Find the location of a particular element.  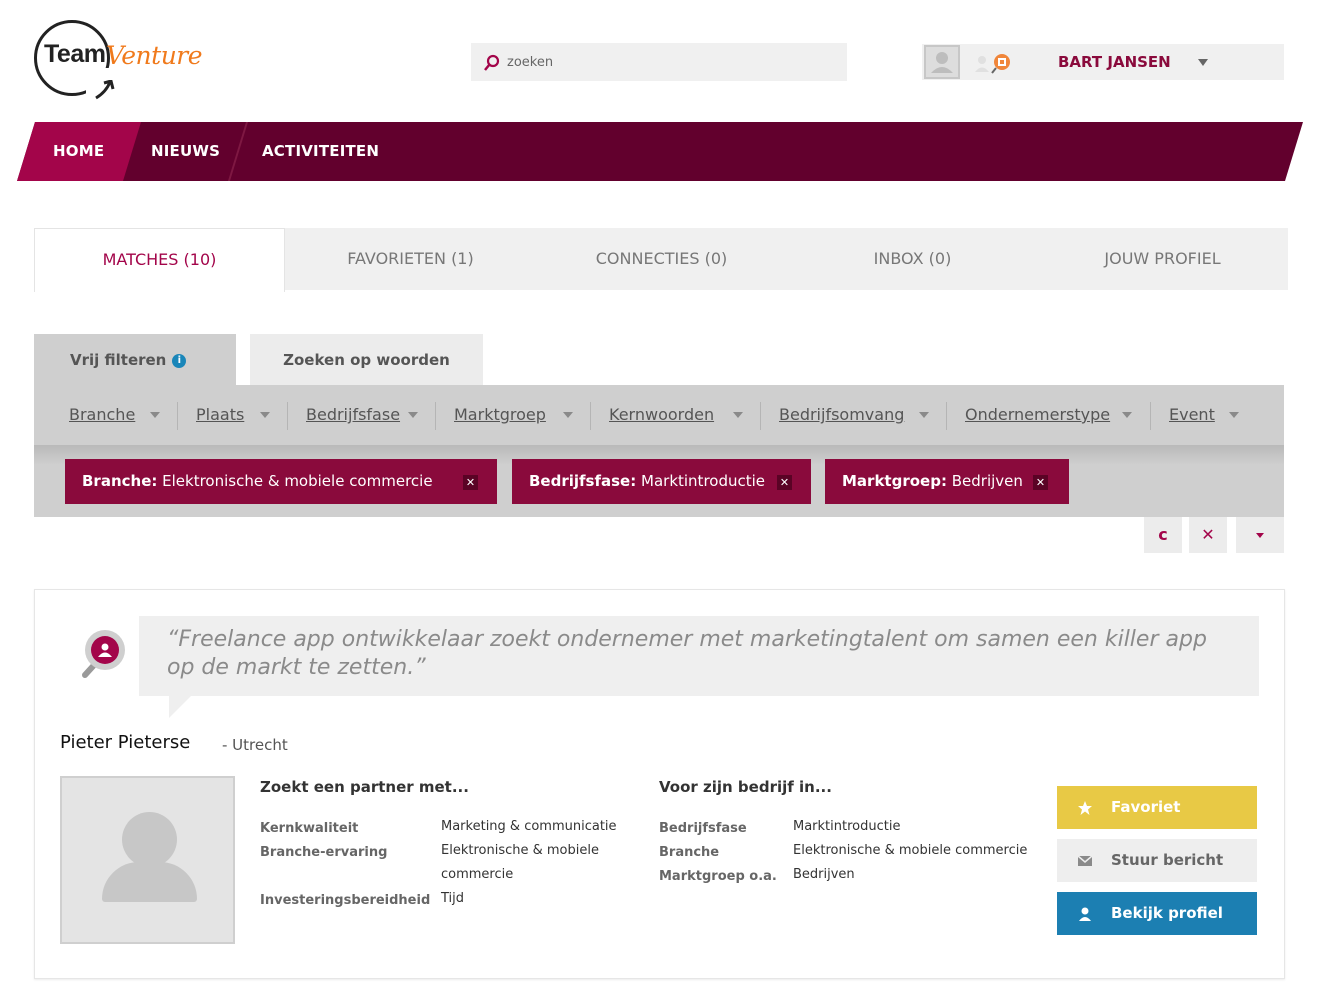

partner-value: Tijd is located at coordinates (453, 898).